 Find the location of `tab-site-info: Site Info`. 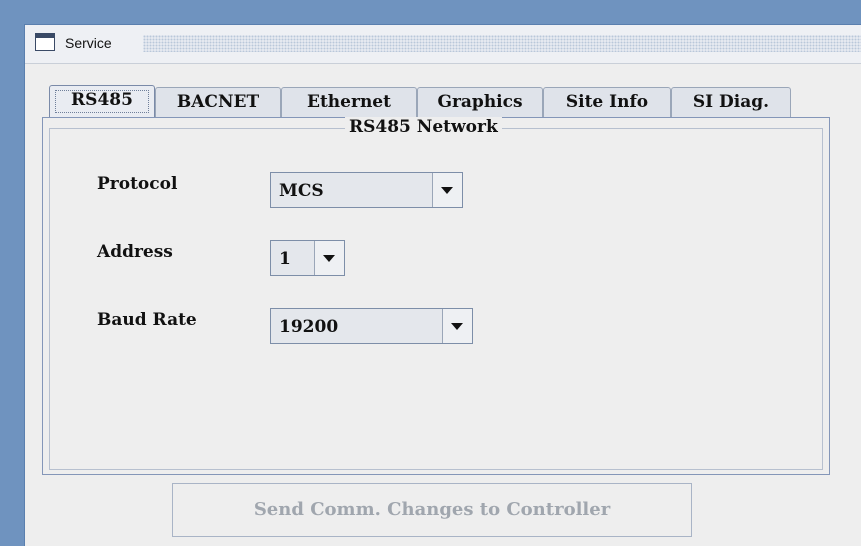

tab-site-info: Site Info is located at coordinates (607, 102).